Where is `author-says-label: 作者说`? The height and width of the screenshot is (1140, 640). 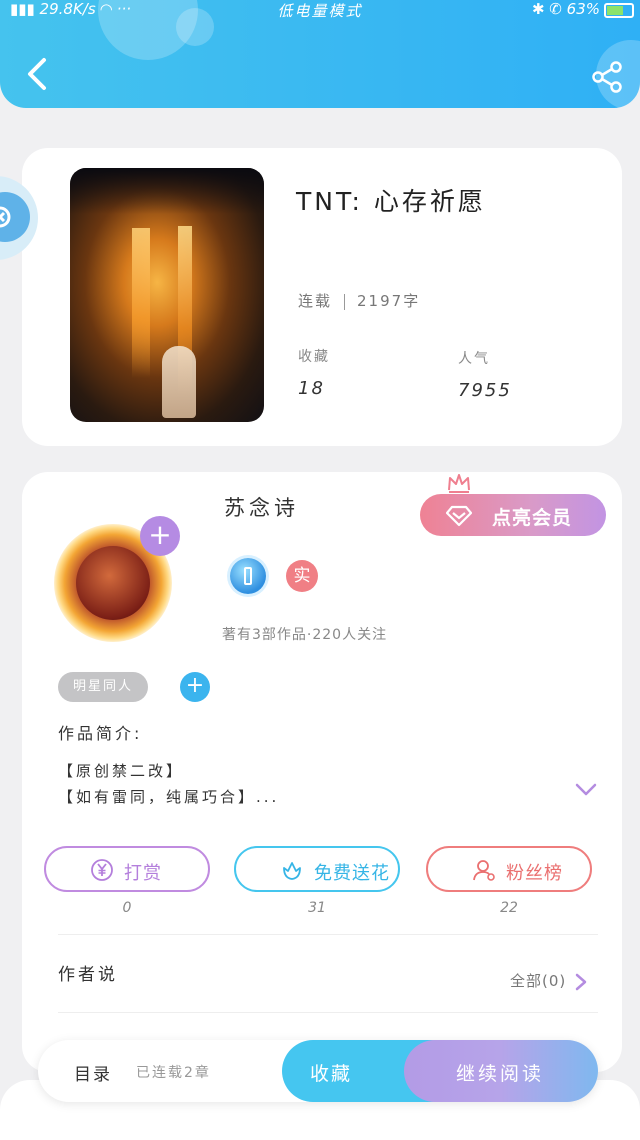
author-says-label: 作者说 is located at coordinates (88, 975).